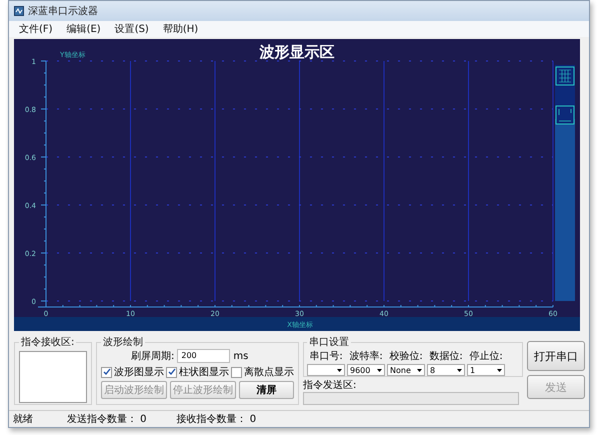 Image resolution: width=600 pixels, height=435 pixels. What do you see at coordinates (329, 342) in the screenshot?
I see `group-label: 串口设置` at bounding box center [329, 342].